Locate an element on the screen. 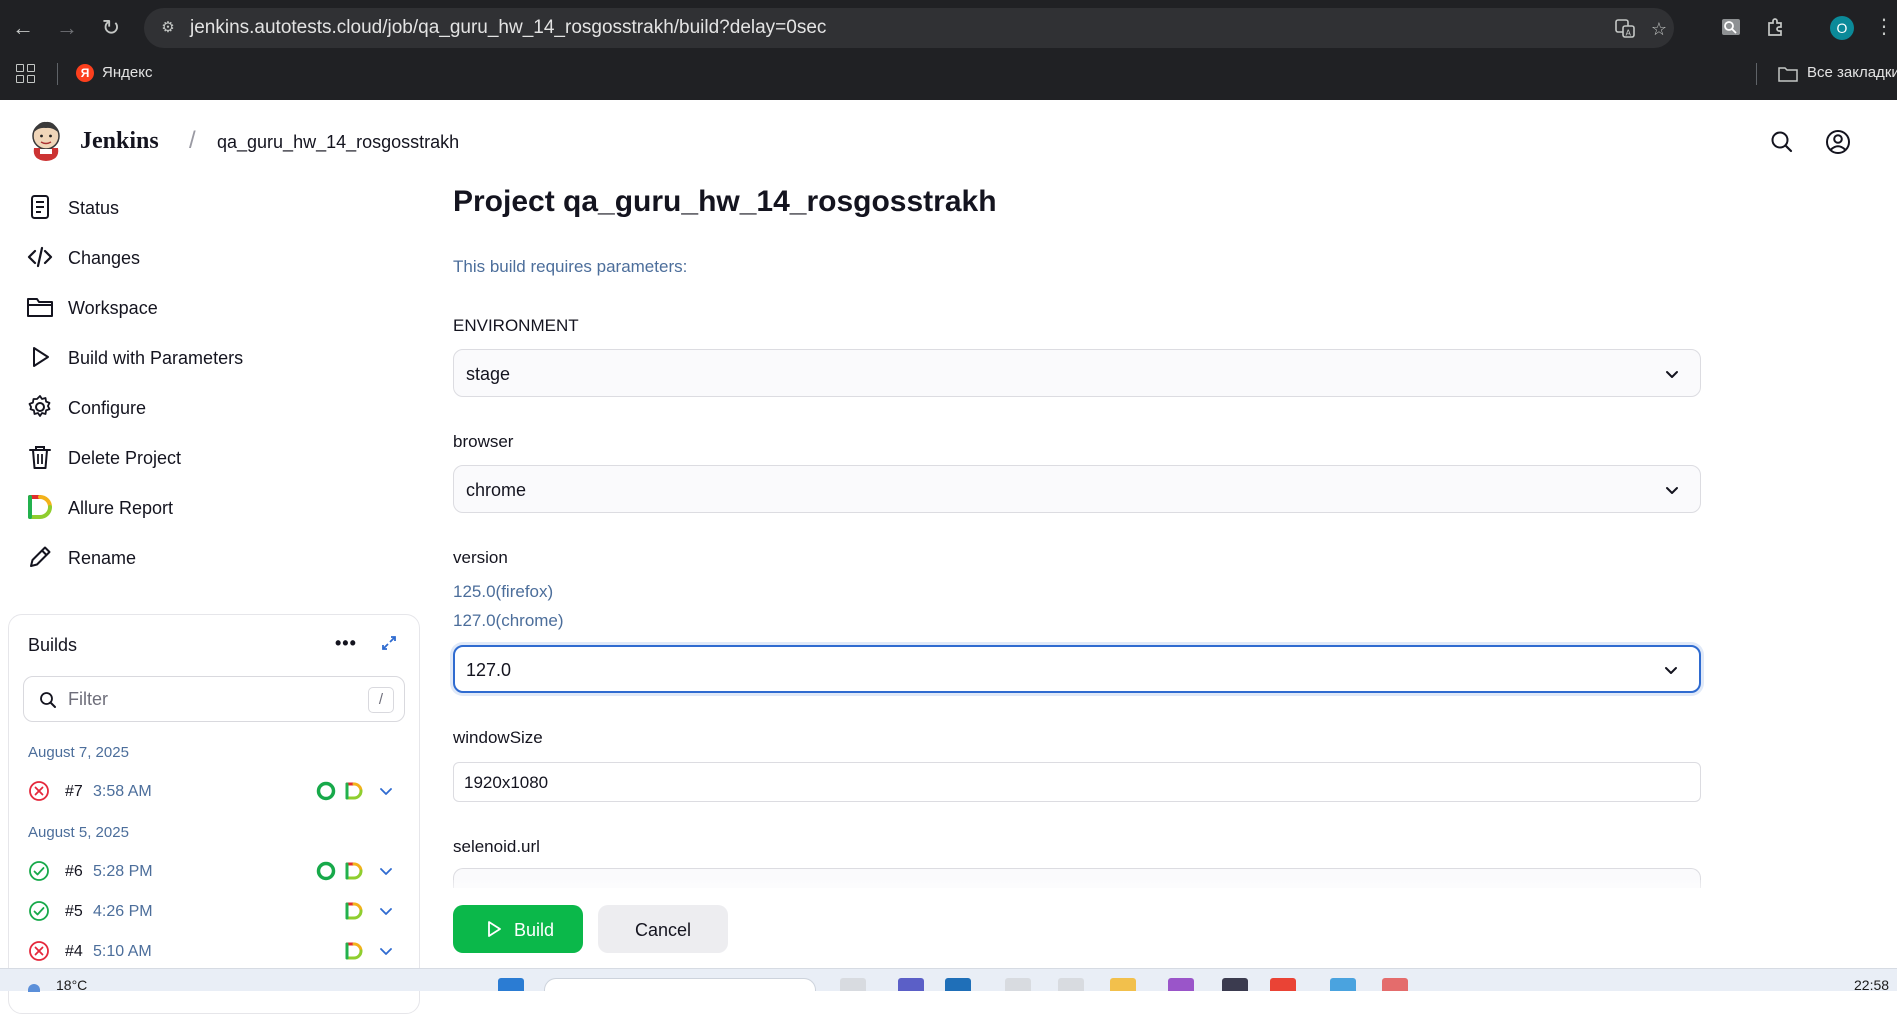 This screenshot has width=1897, height=1014. taskbar-clock: 22:58 is located at coordinates (1871, 985).